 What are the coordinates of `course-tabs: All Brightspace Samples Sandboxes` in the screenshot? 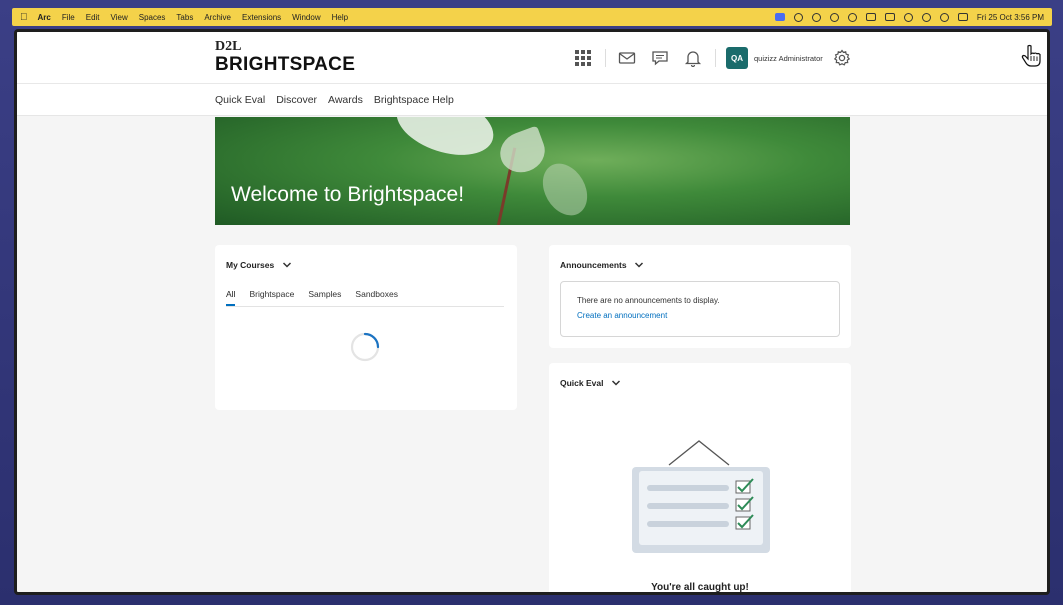 It's located at (319, 297).